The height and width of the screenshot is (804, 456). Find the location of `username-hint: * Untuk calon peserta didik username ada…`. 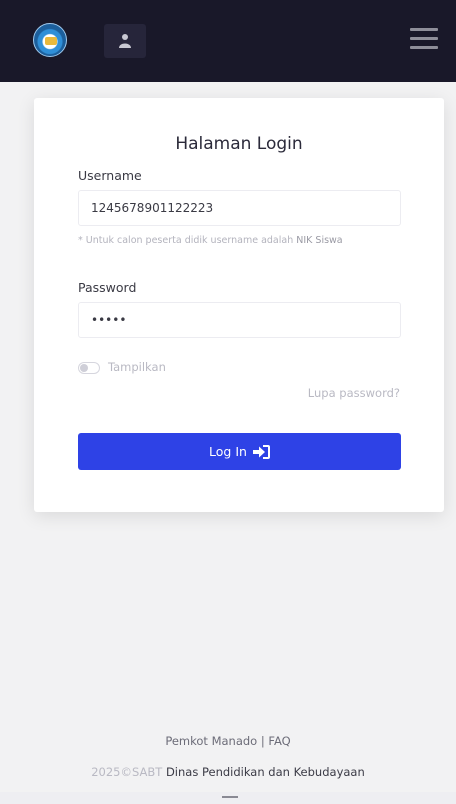

username-hint: * Untuk calon peserta didik username ada… is located at coordinates (210, 240).